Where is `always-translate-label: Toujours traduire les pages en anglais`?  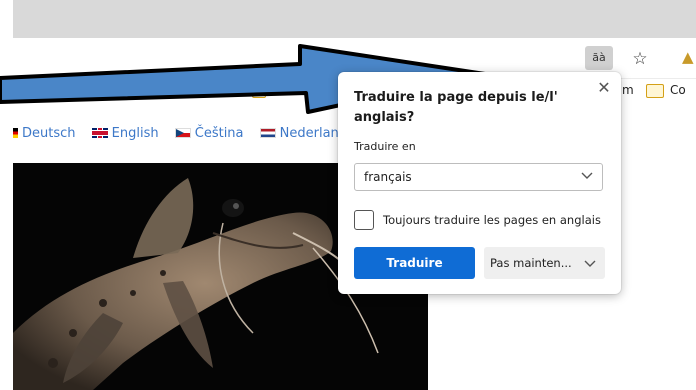
always-translate-label: Toujours traduire les pages en anglais is located at coordinates (492, 220).